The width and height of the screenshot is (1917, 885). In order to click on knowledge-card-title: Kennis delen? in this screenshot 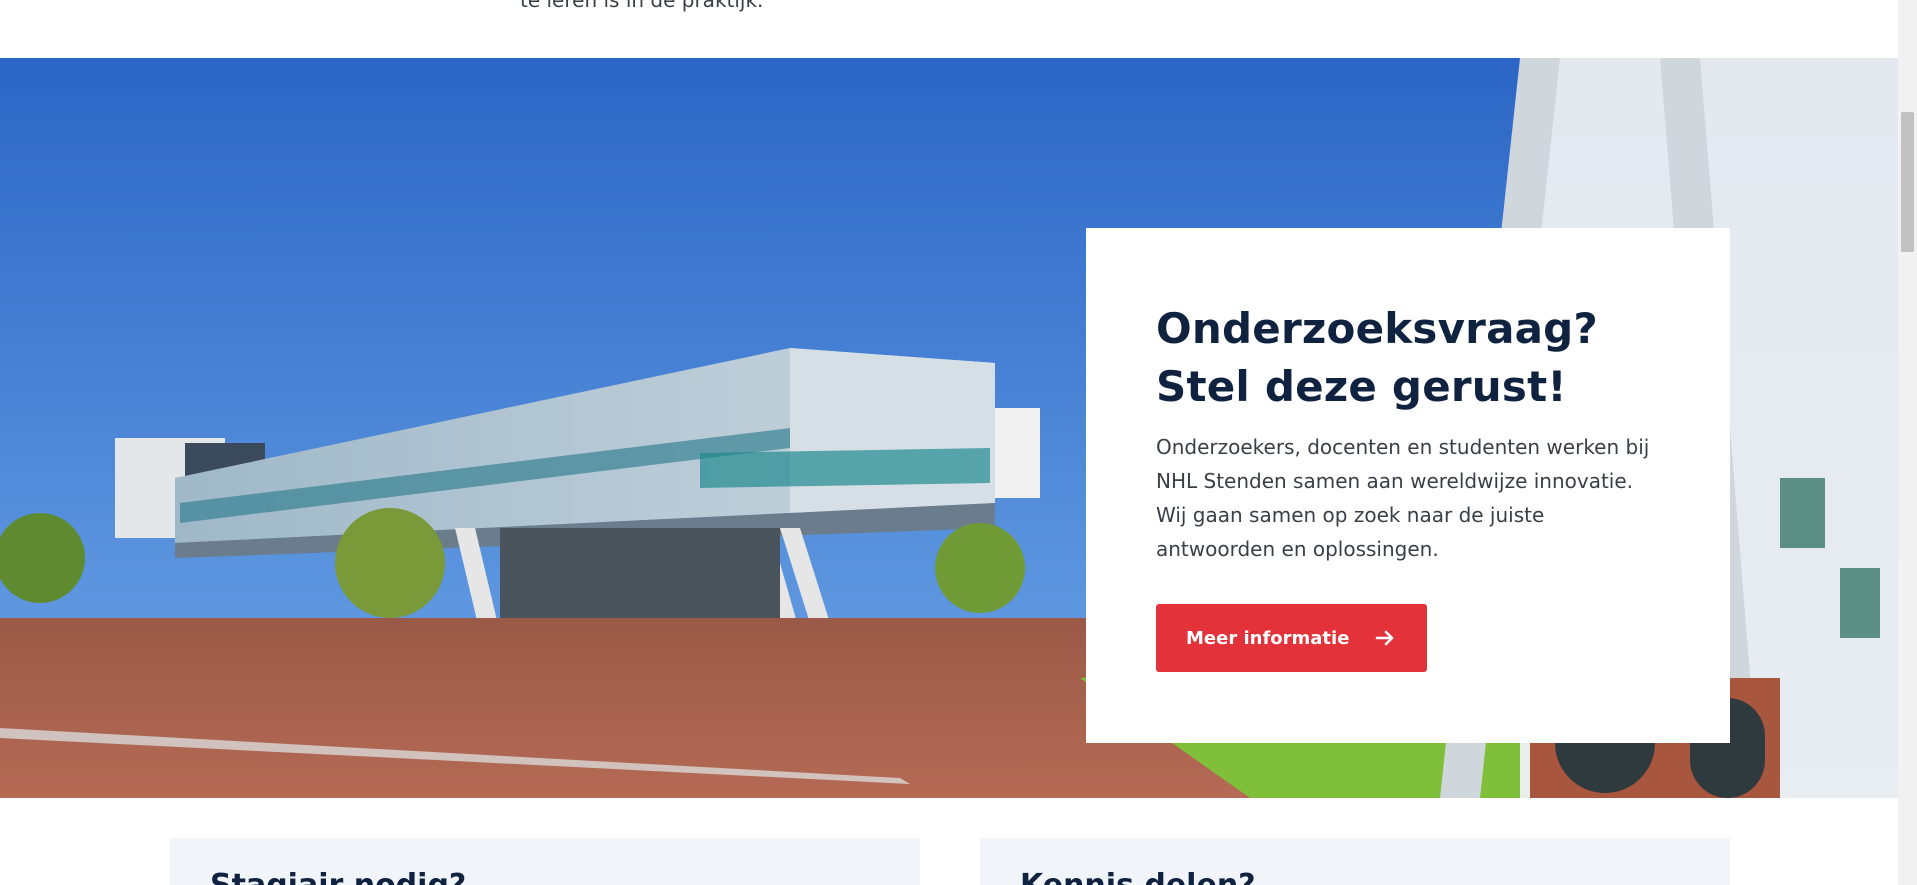, I will do `click(1138, 876)`.